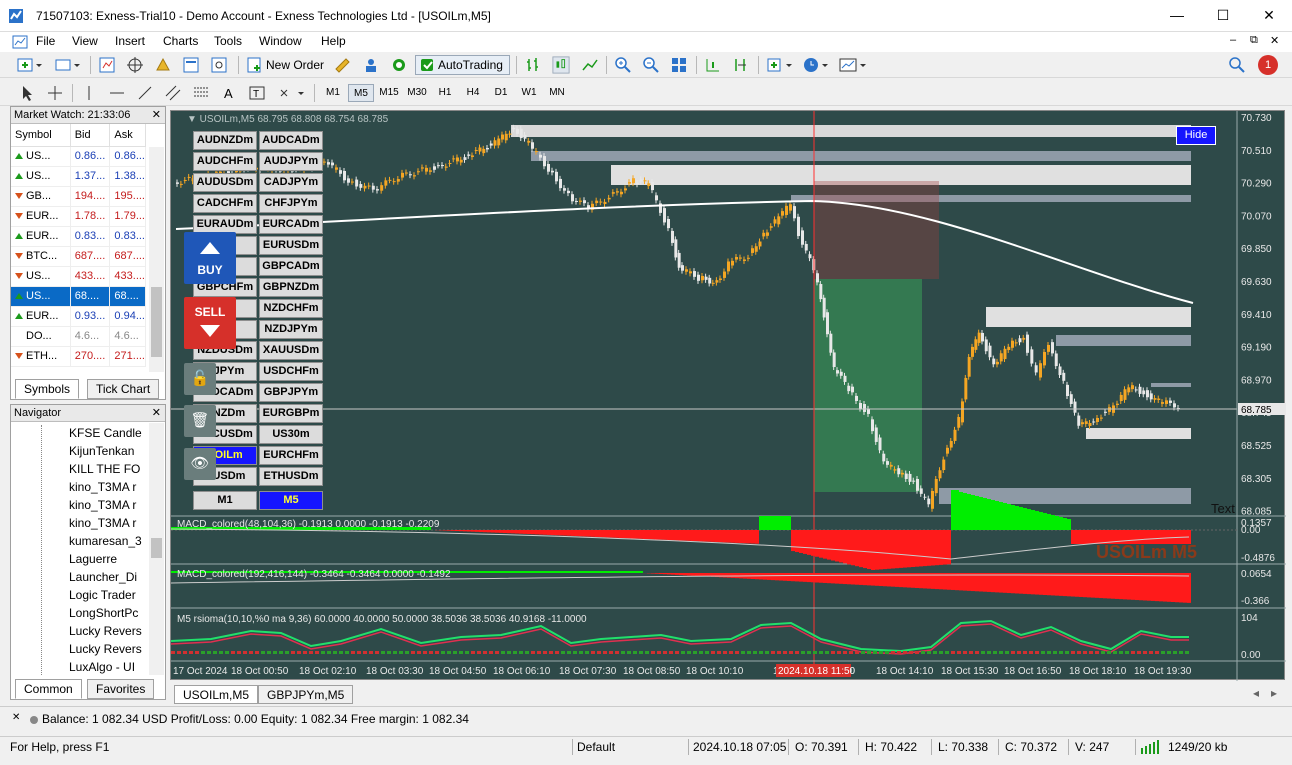  I want to click on menu-tools: Tools, so click(228, 41).